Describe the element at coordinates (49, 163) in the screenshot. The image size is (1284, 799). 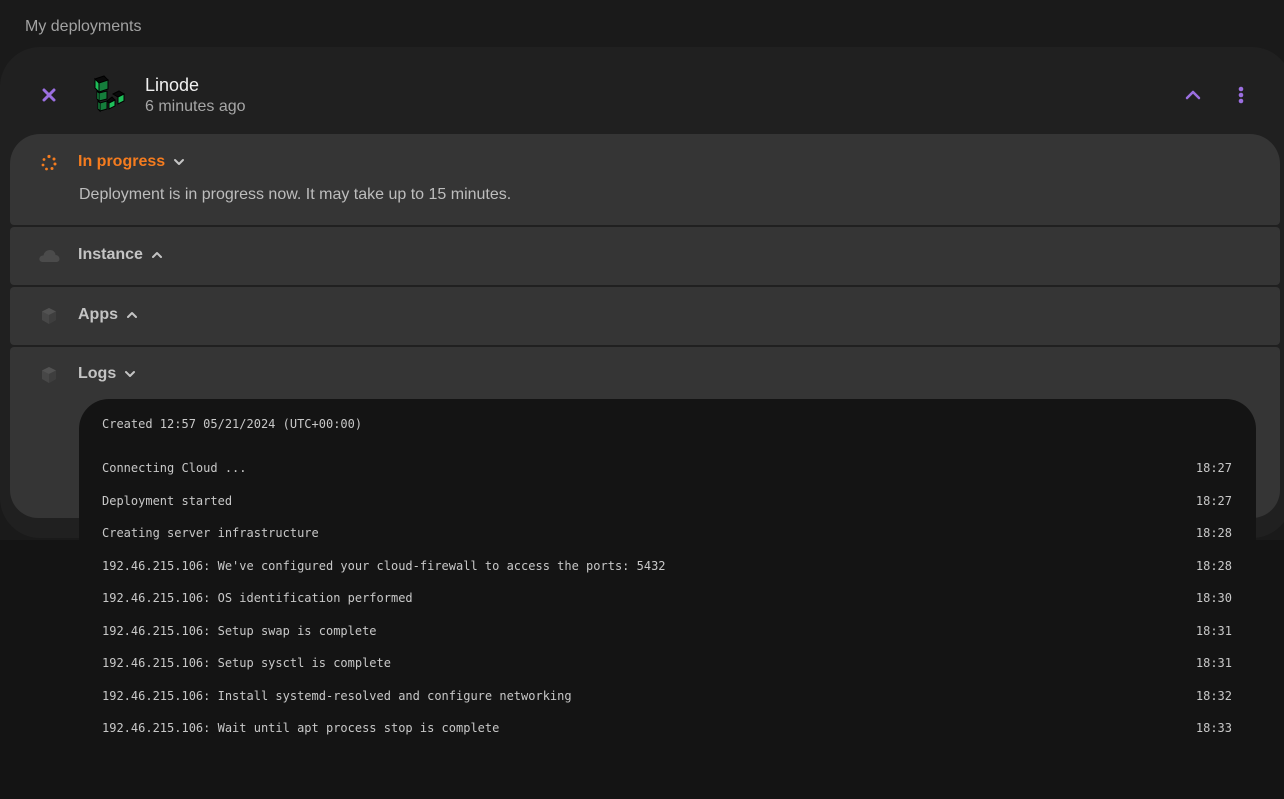
I see `spinner-icon` at that location.